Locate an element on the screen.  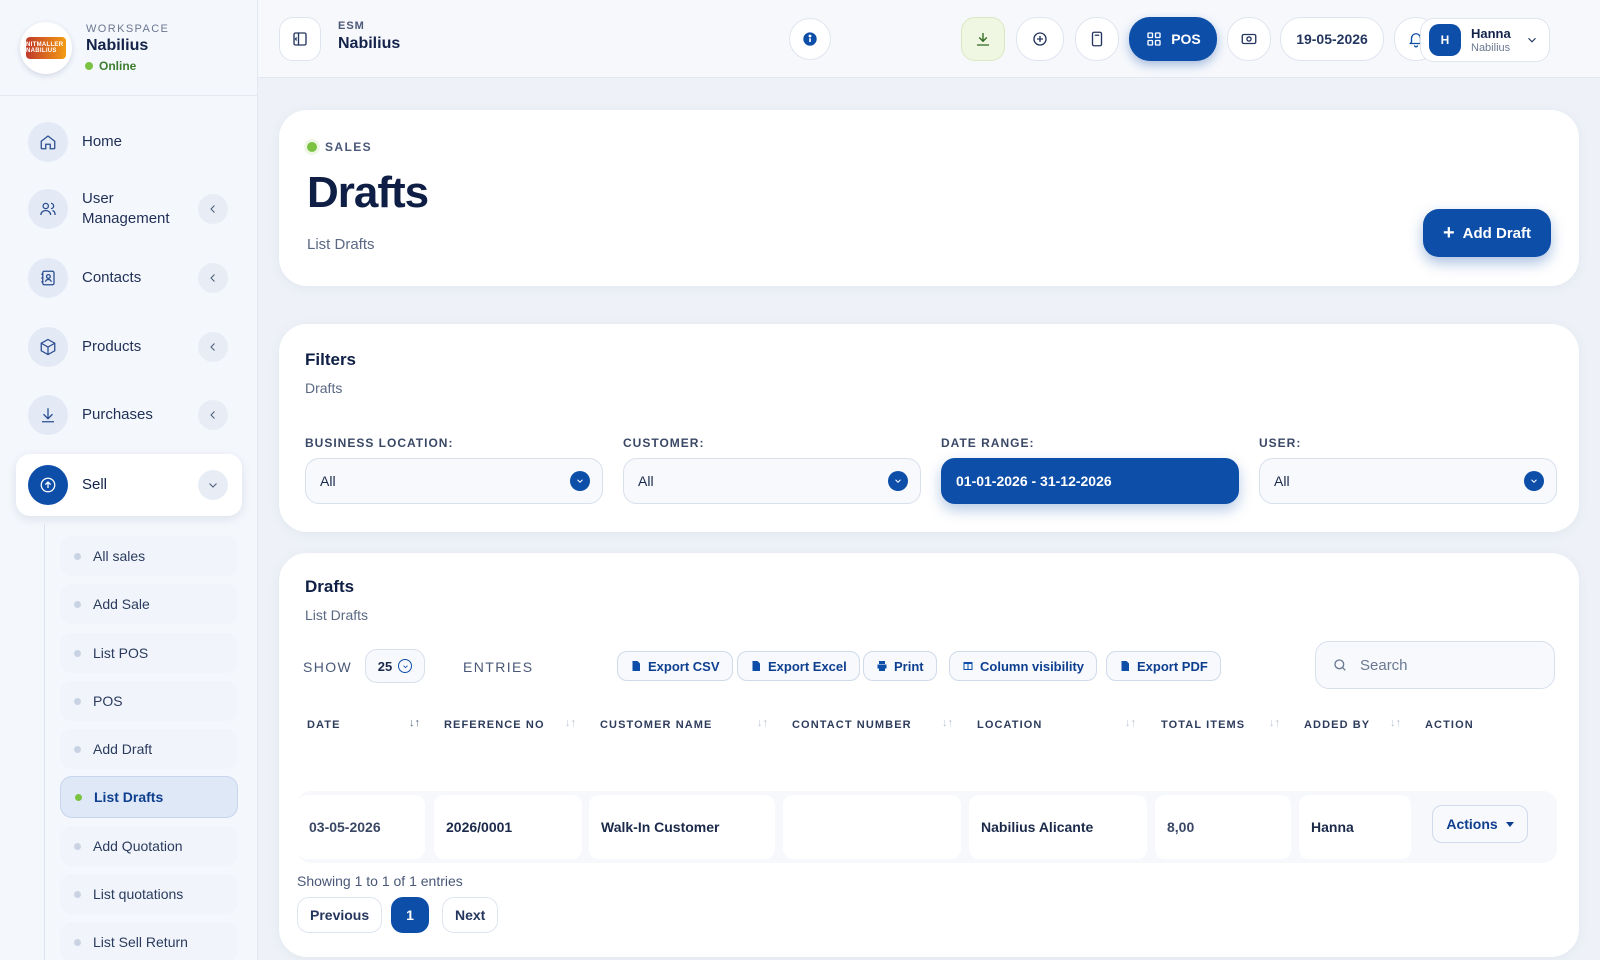
cell-added-by: Hanna is located at coordinates (1355, 827).